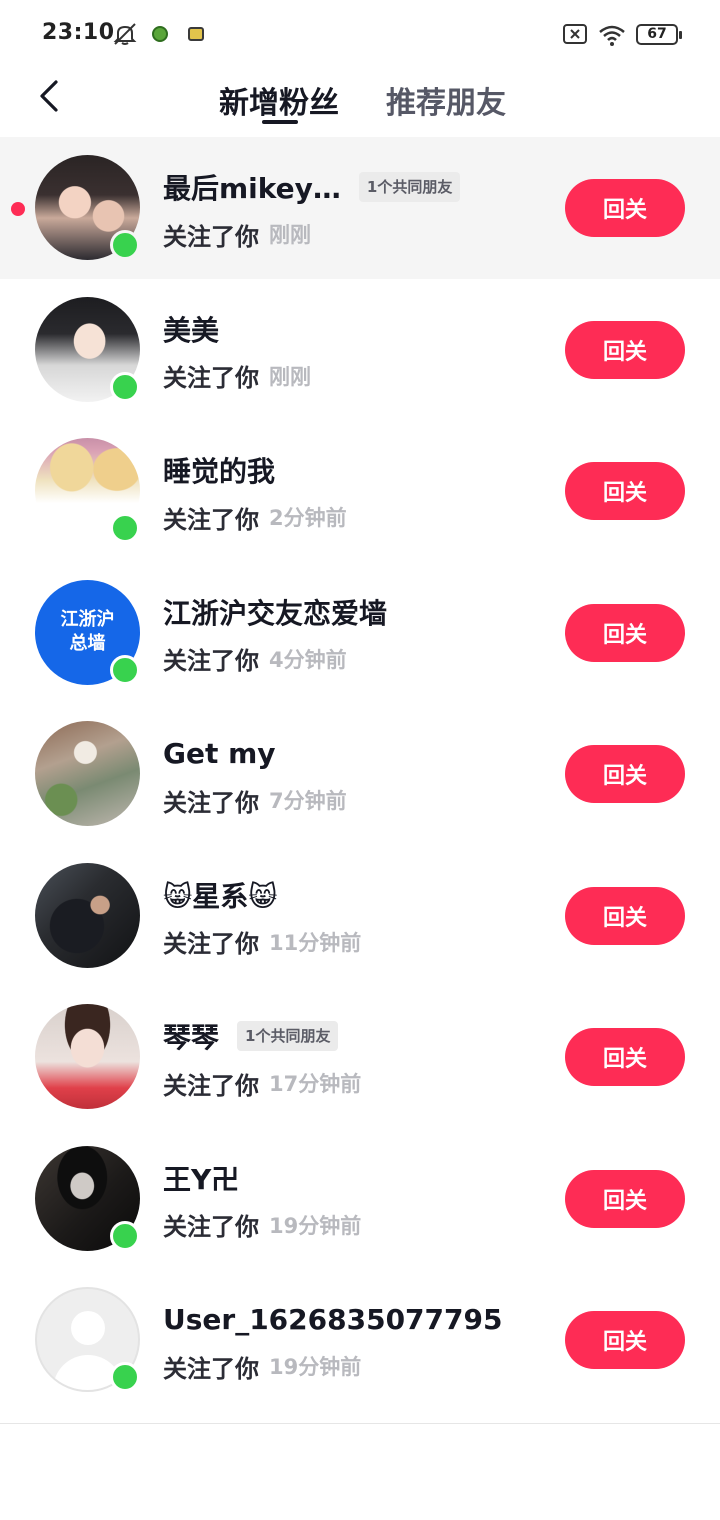  I want to click on tab-recommended-friends: 推荐朋友, so click(446, 100).